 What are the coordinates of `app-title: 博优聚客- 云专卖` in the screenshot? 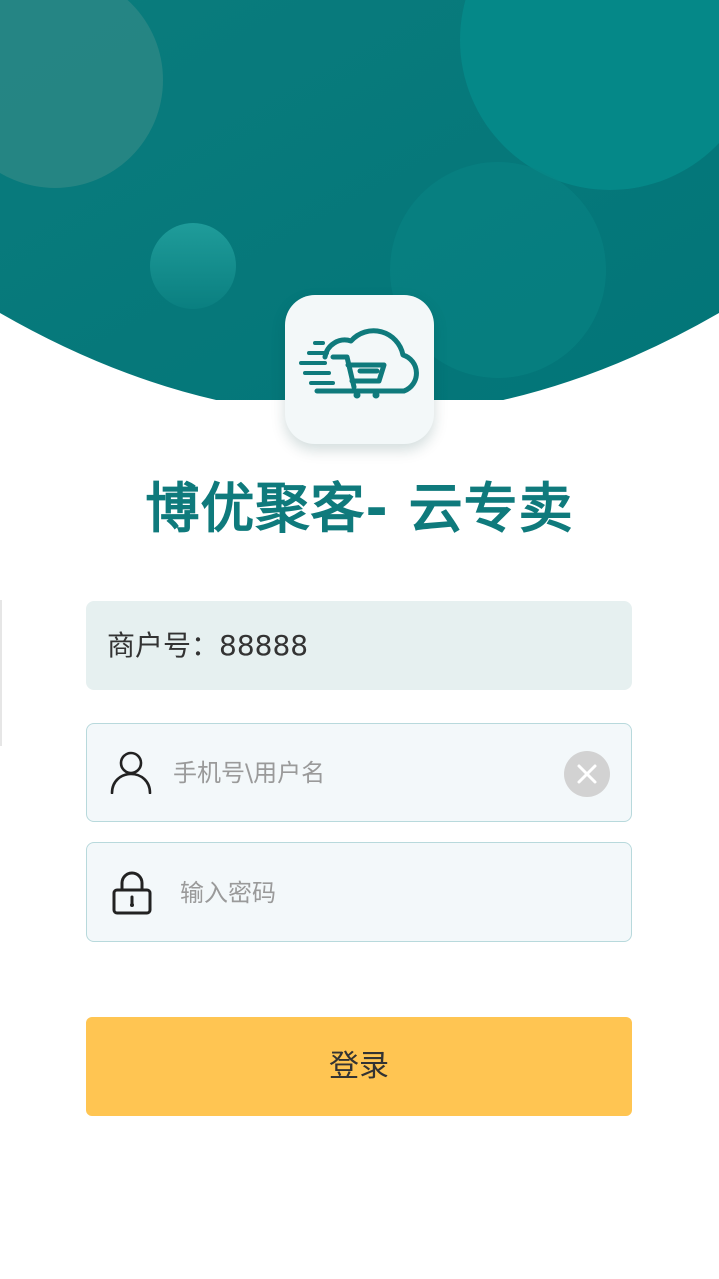 It's located at (359, 508).